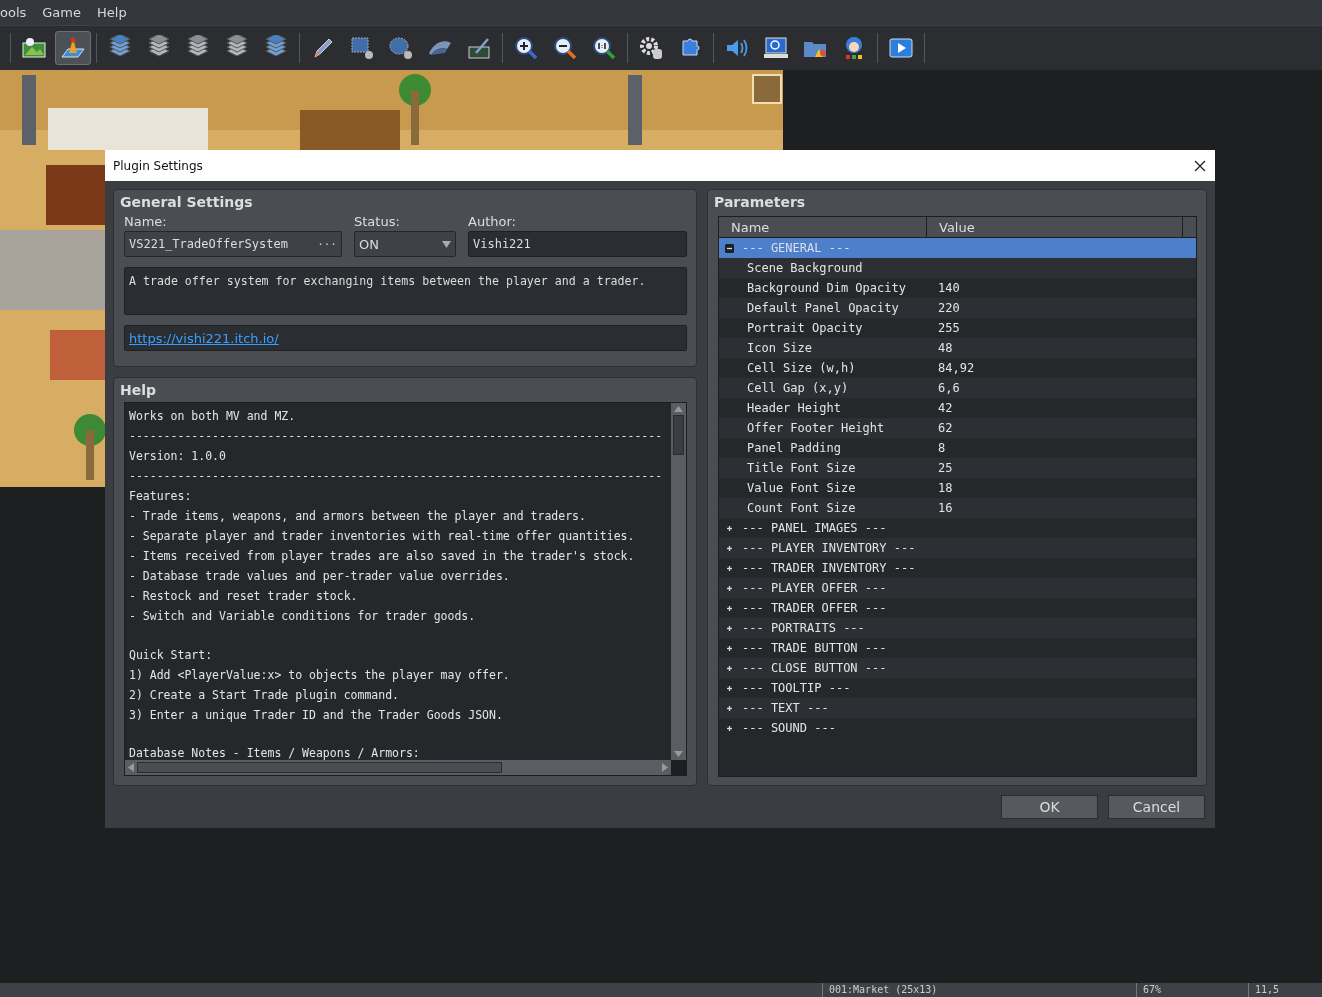  Describe the element at coordinates (61, 12) in the screenshot. I see `menu-item: Game` at that location.